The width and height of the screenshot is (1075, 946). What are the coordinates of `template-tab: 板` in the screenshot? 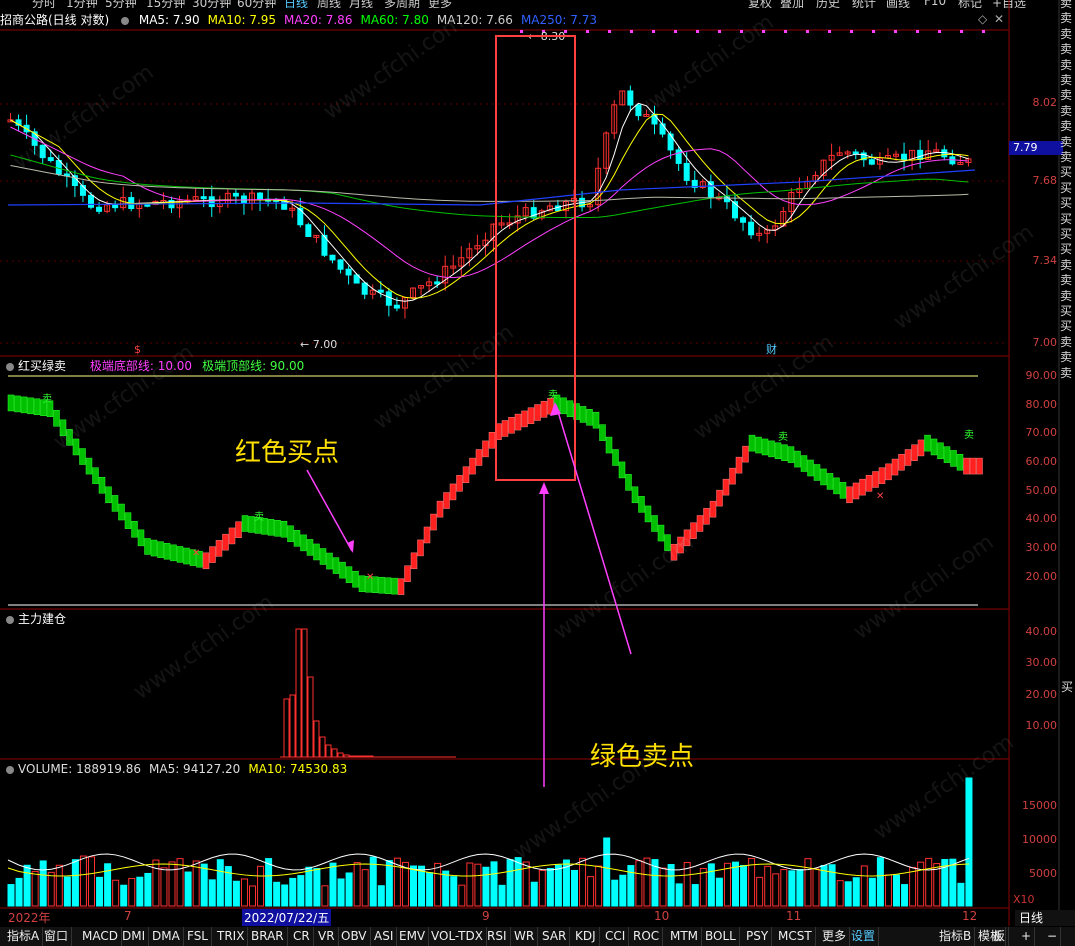 It's located at (1000, 936).